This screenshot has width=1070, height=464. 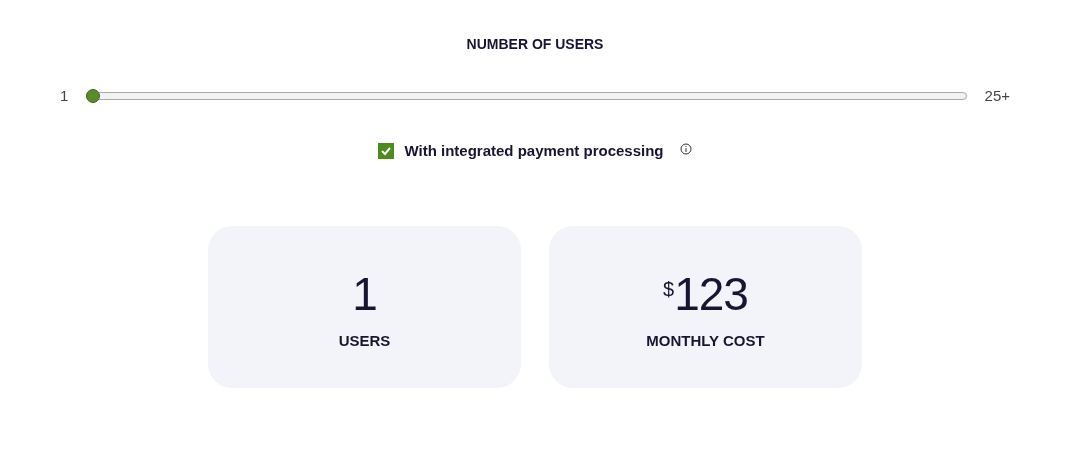 I want to click on max-label: 25+, so click(x=997, y=96).